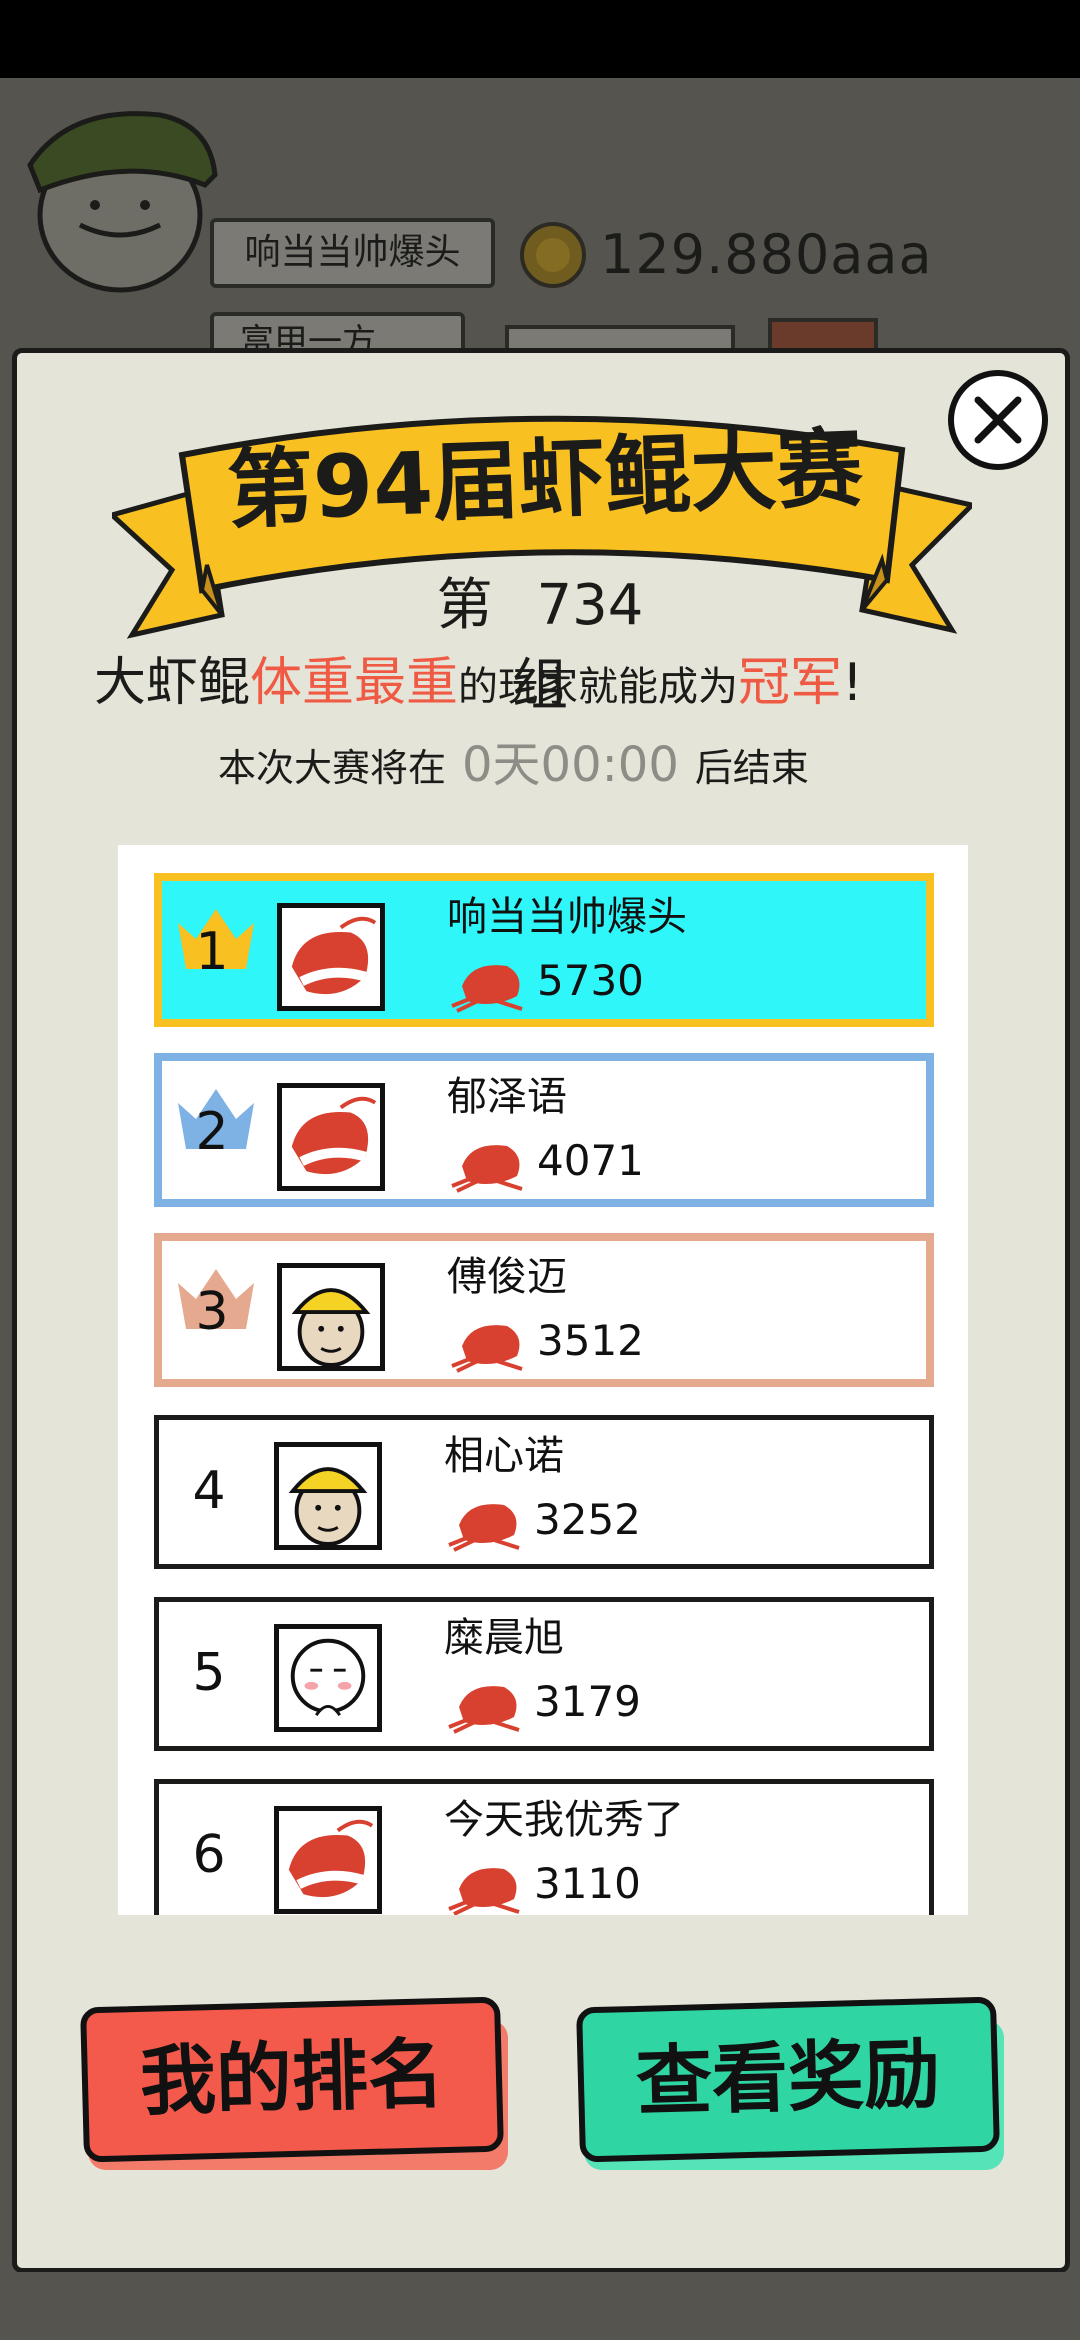  I want to click on leaderboard-row: 3 傅俊迈 3512, so click(544, 1310).